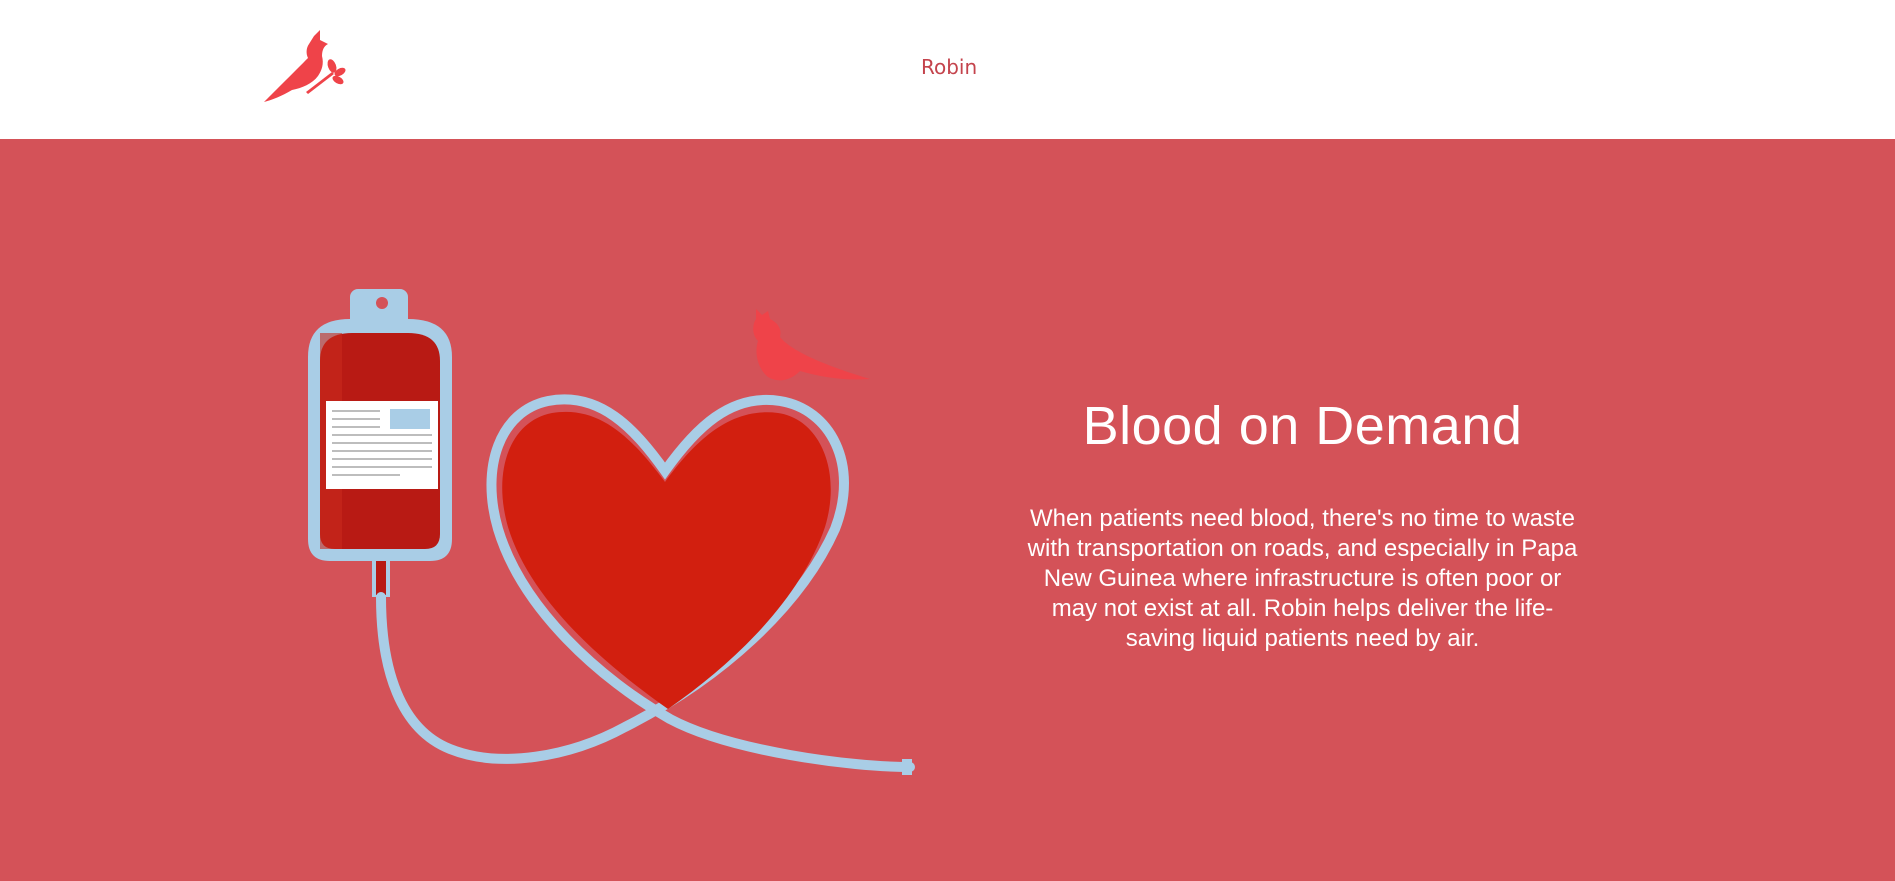 The height and width of the screenshot is (881, 1895). Describe the element at coordinates (1302, 426) in the screenshot. I see `hero-title: Blood on Demand` at that location.